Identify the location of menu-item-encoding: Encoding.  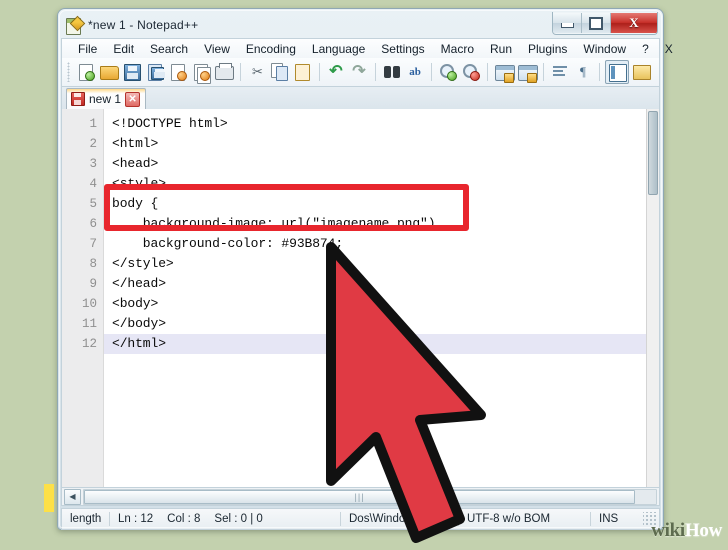
(271, 49).